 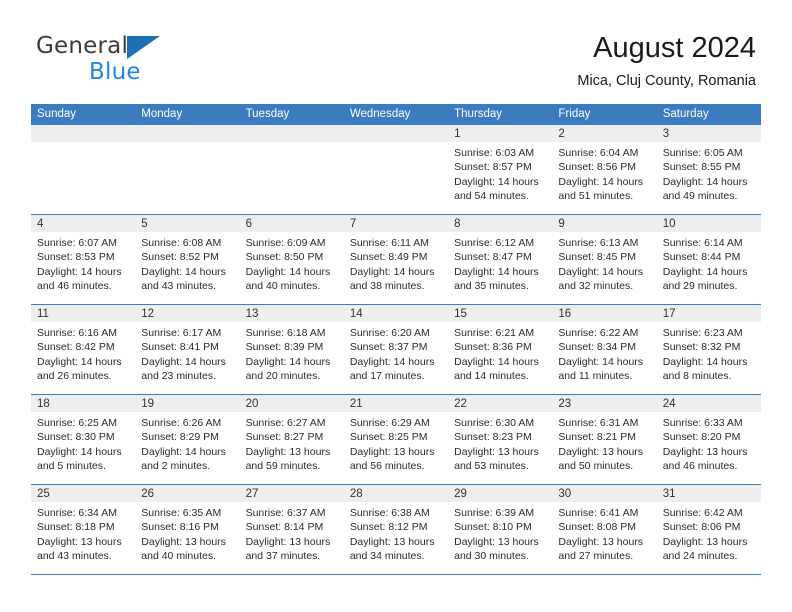 What do you see at coordinates (491, 555) in the screenshot?
I see `day-info-daylight2: and 30 minutes.` at bounding box center [491, 555].